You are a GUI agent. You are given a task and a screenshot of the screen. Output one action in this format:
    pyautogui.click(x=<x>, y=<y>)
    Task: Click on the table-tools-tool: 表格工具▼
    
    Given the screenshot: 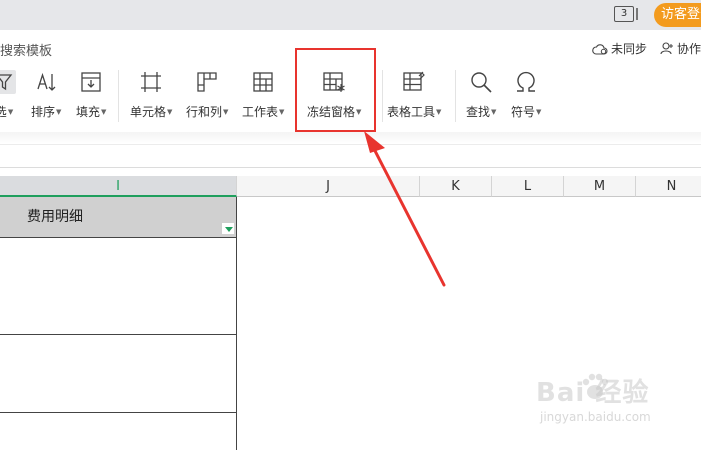 What is the action you would take?
    pyautogui.click(x=414, y=95)
    